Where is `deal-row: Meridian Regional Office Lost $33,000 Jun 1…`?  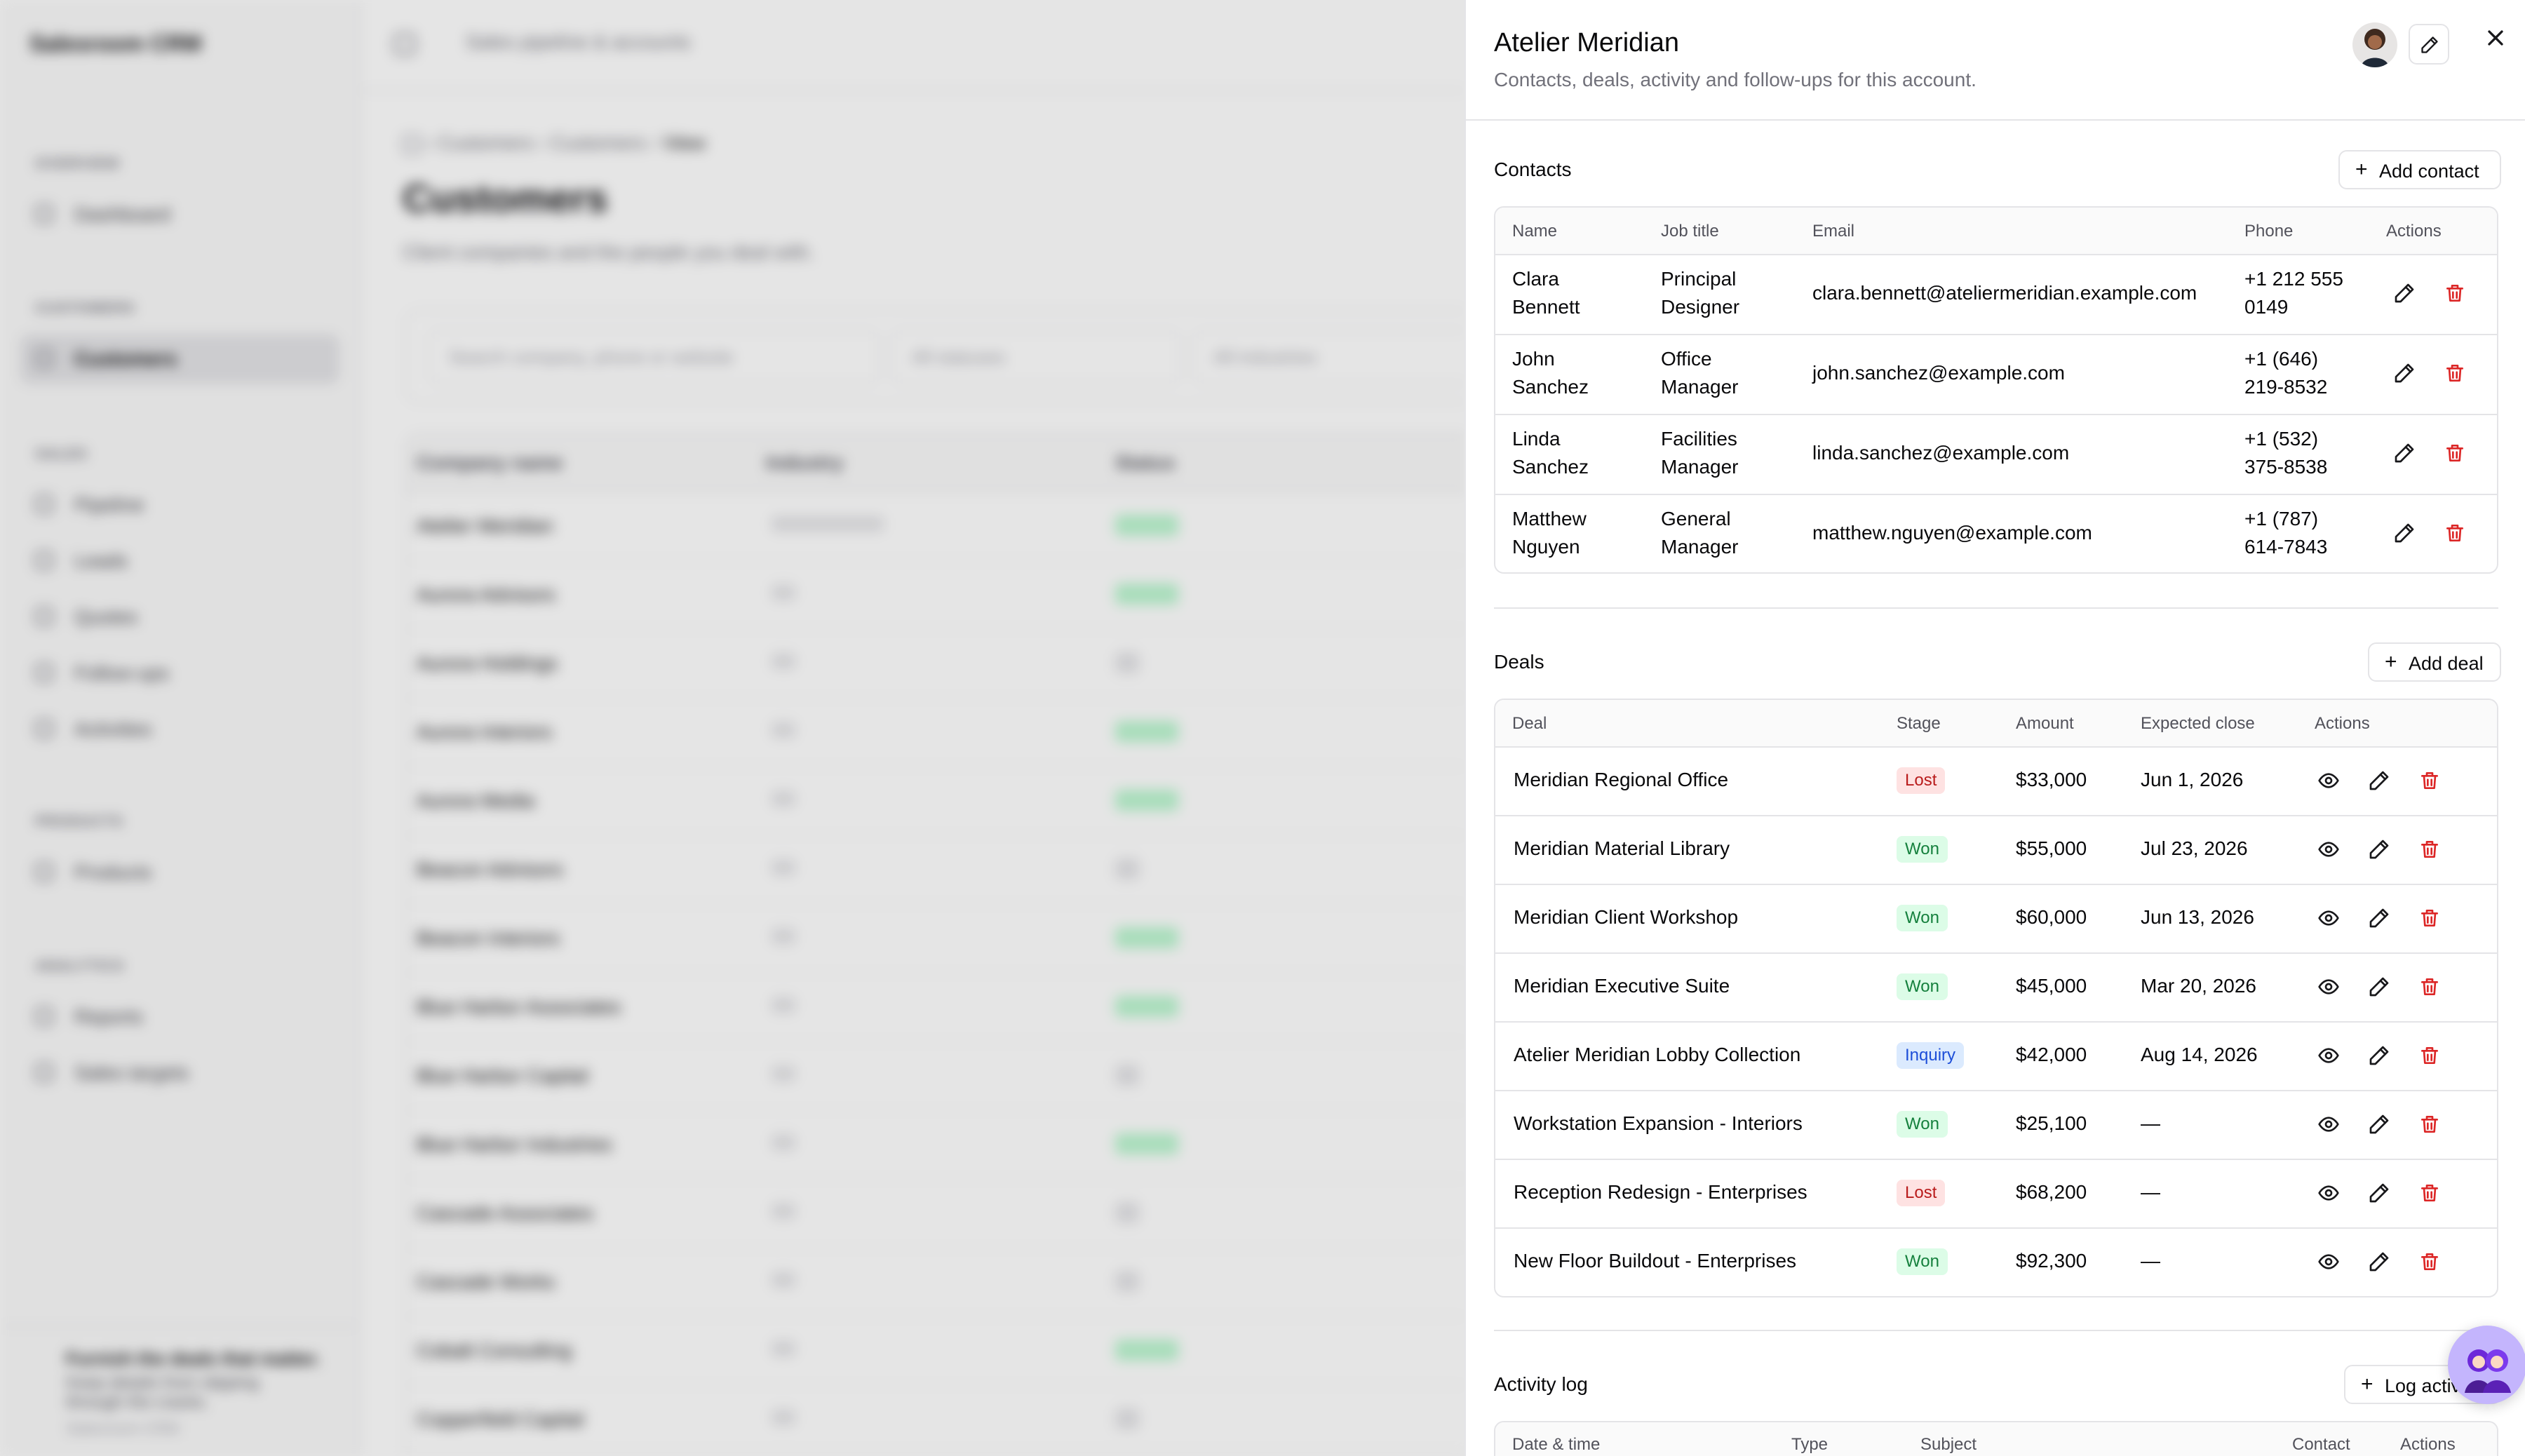
deal-row: Meridian Regional Office Lost $33,000 Jun 1… is located at coordinates (1996, 781).